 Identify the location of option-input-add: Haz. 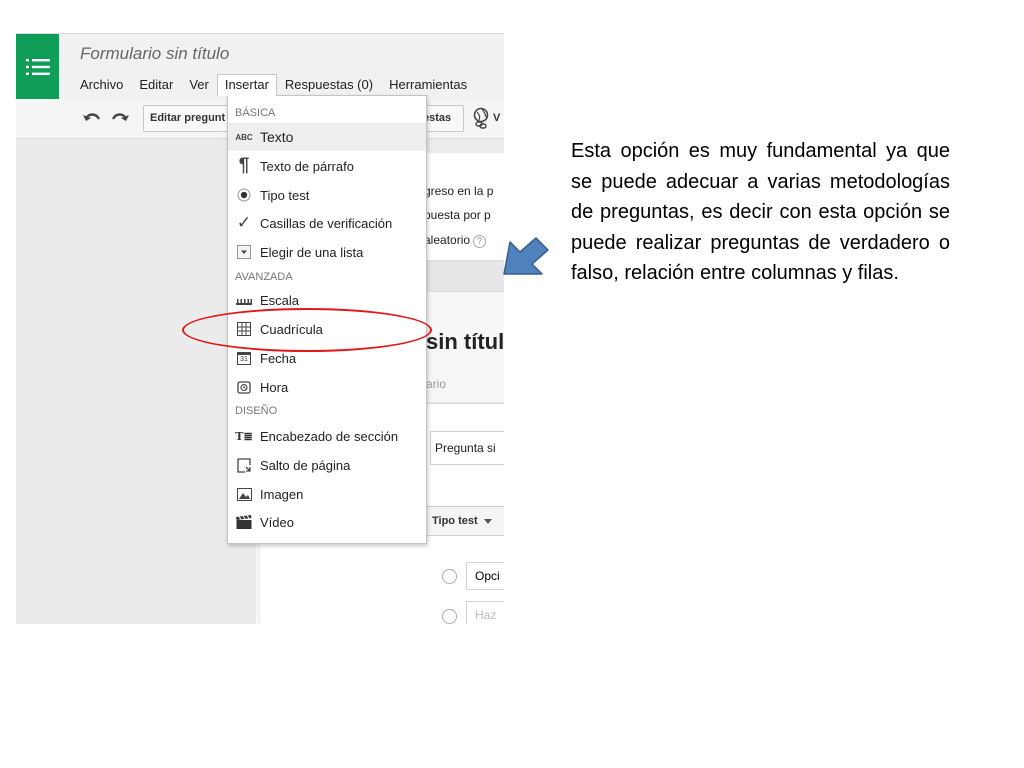
(485, 612).